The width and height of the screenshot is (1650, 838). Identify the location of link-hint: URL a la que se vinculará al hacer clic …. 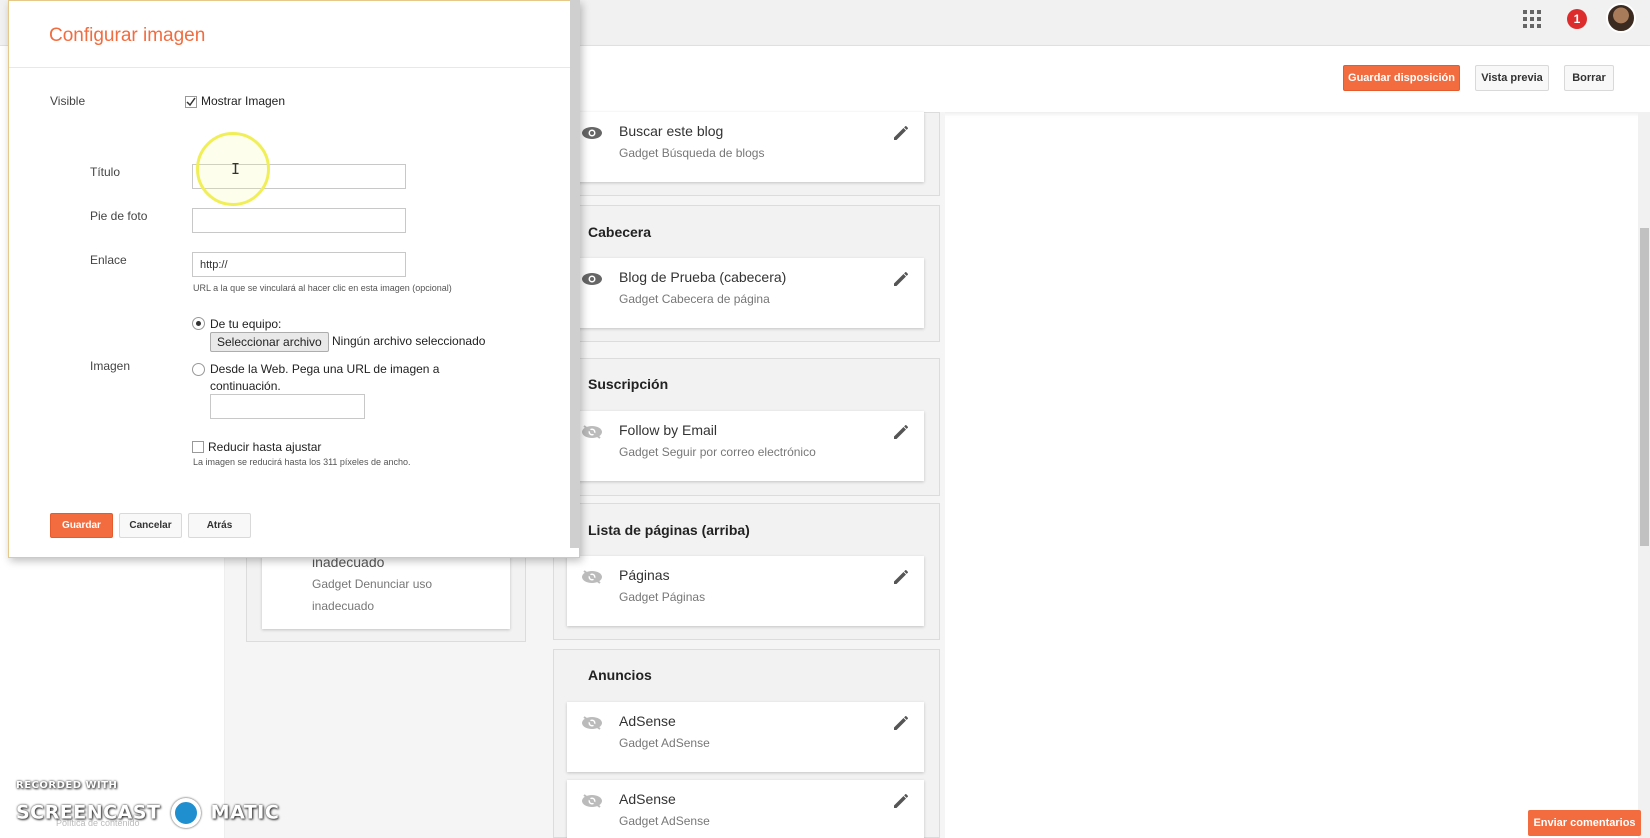
(322, 288).